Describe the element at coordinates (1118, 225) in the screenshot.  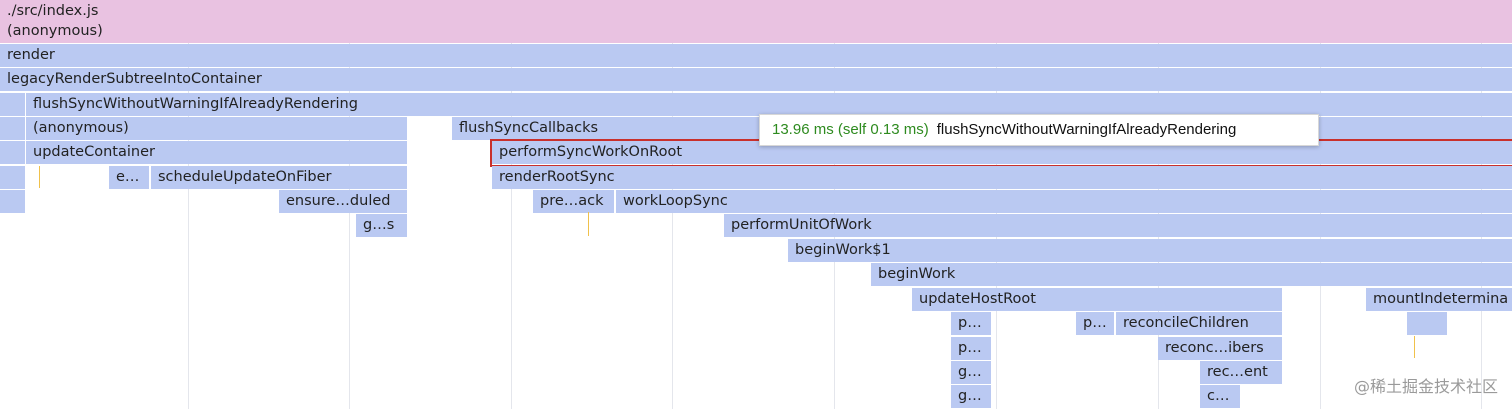
I see `flame-frame-perform-unit-of-work: performUnitOfWork` at that location.